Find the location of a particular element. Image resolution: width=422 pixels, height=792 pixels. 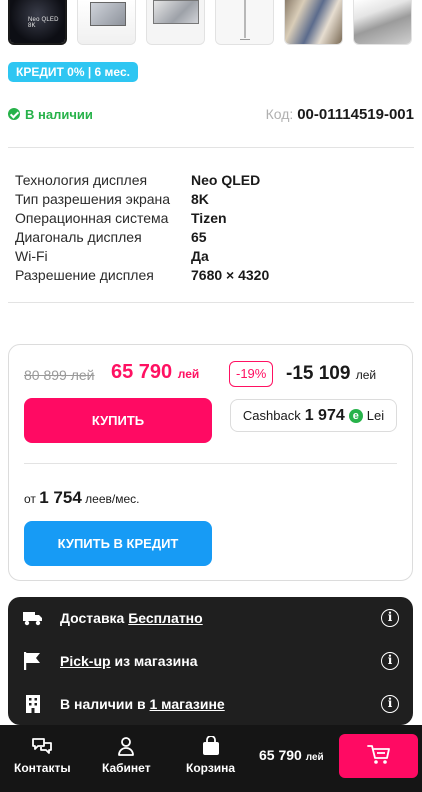

spec-value: Да is located at coordinates (200, 255).